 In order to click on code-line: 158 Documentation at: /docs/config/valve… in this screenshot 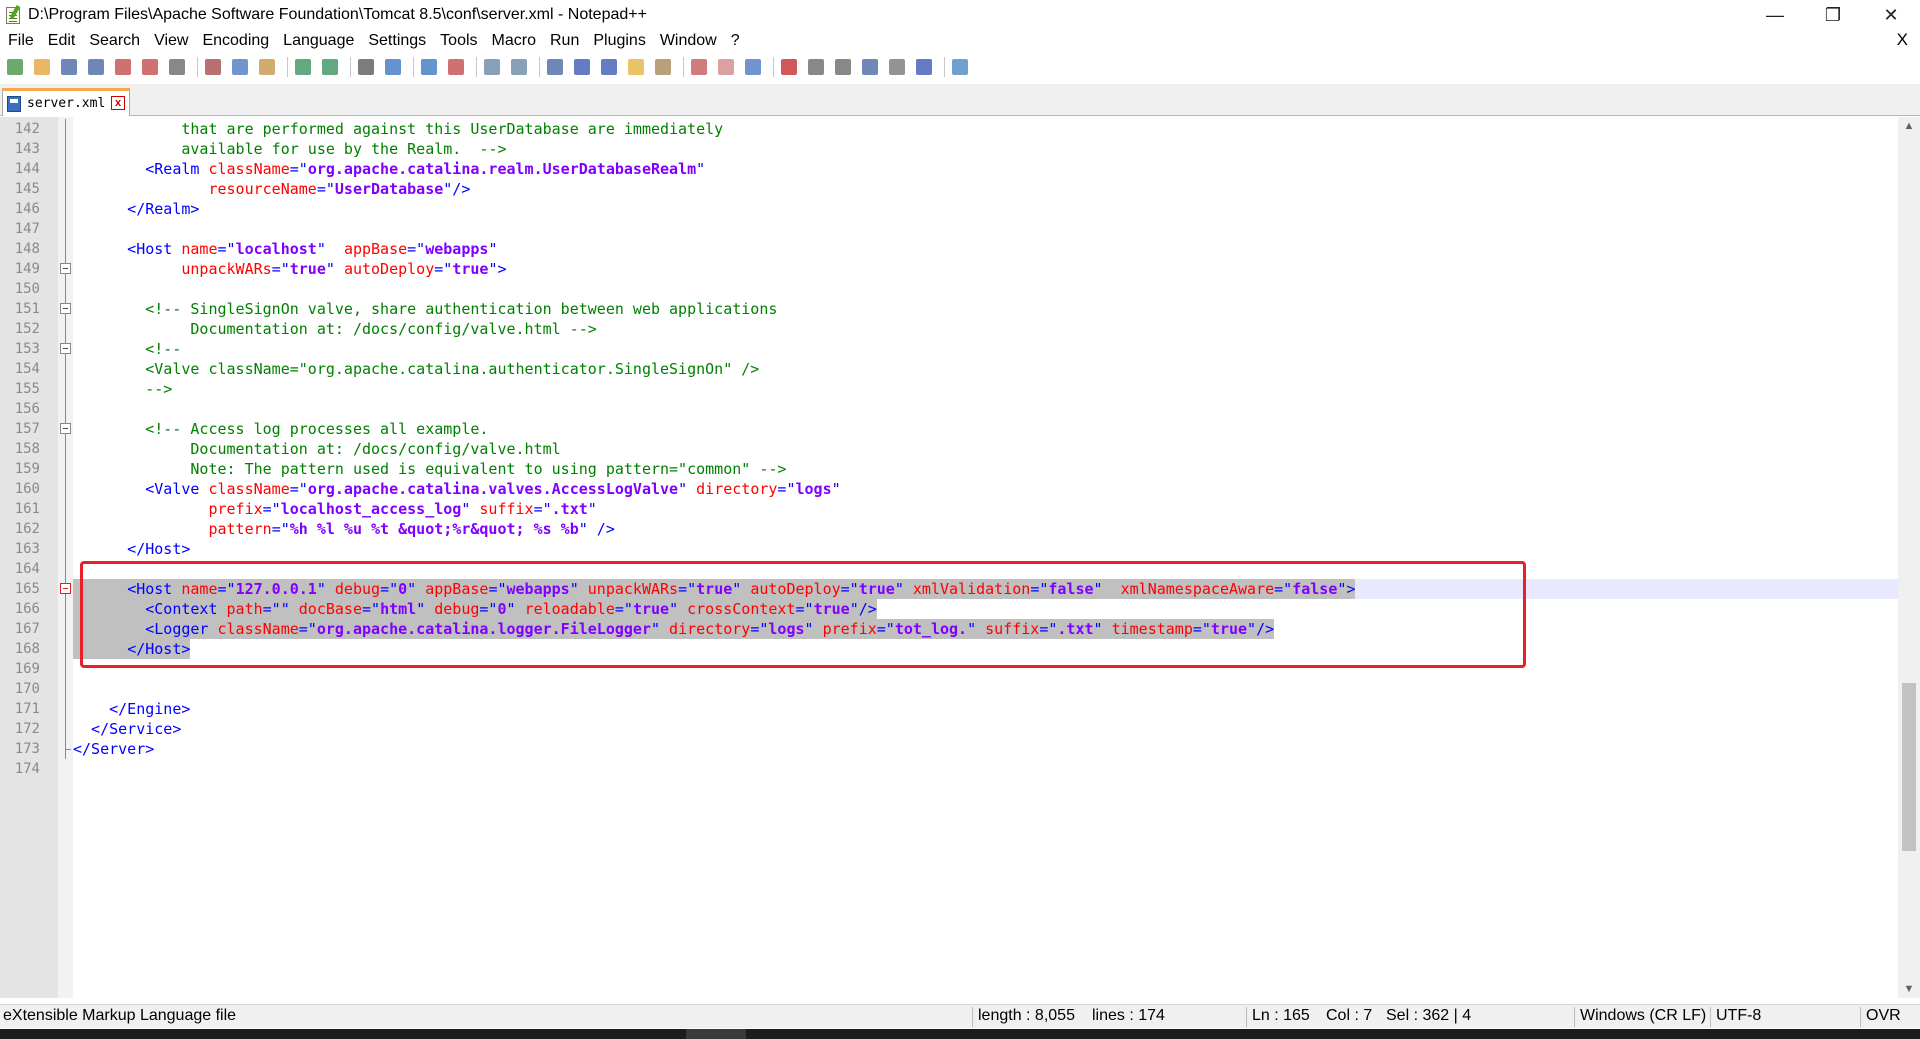, I will do `click(949, 449)`.